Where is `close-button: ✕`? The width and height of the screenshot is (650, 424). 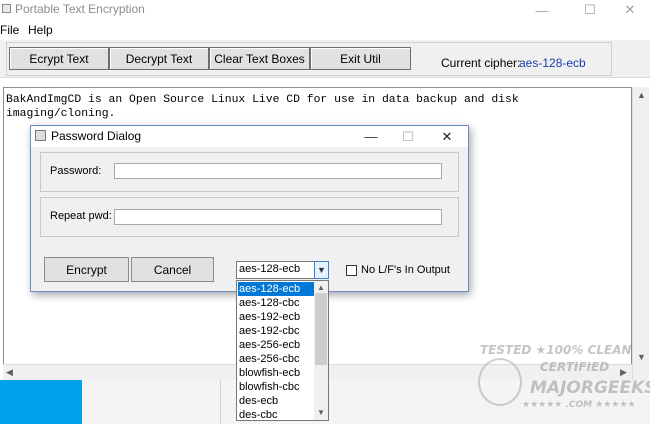 close-button: ✕ is located at coordinates (630, 10).